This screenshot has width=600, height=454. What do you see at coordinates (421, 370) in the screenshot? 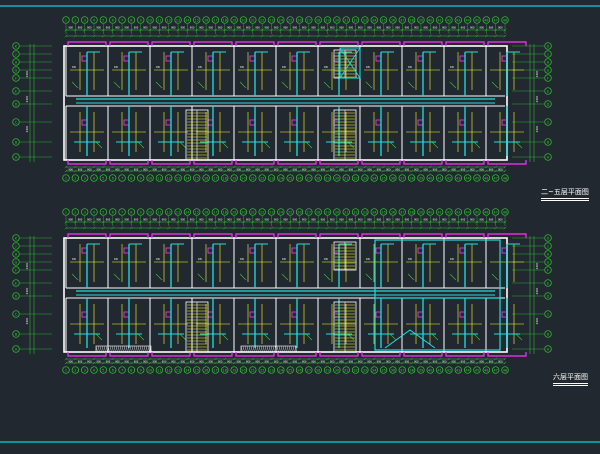
I see `axis-number-bottom: 39` at bounding box center [421, 370].